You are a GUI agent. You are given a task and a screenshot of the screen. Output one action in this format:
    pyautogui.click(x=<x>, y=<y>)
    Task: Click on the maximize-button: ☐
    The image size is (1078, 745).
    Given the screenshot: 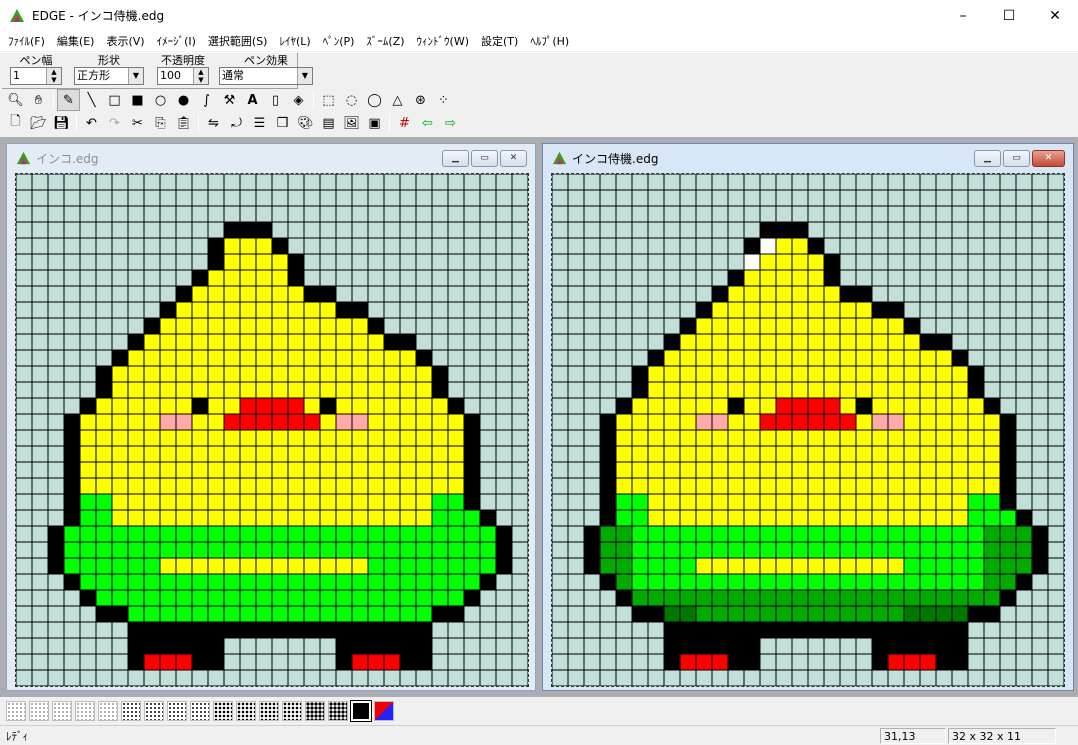 What is the action you would take?
    pyautogui.click(x=1009, y=15)
    